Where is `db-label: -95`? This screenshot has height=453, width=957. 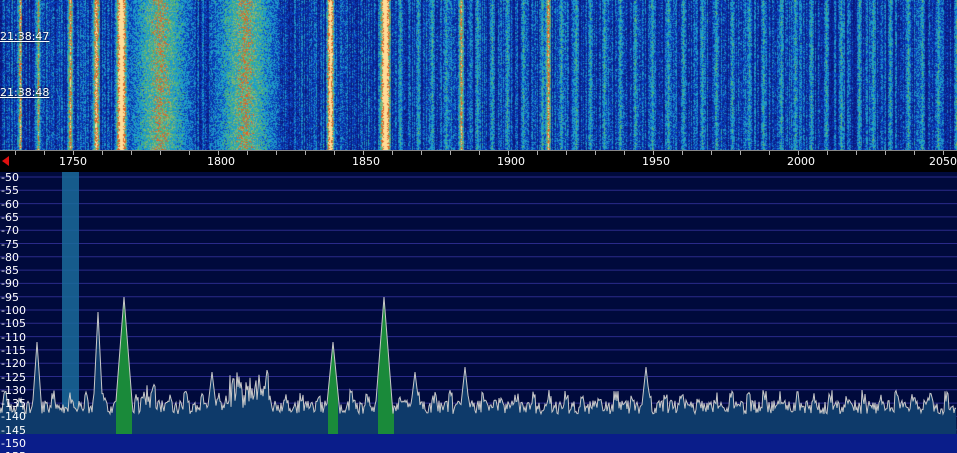
db-label: -95 is located at coordinates (10, 297).